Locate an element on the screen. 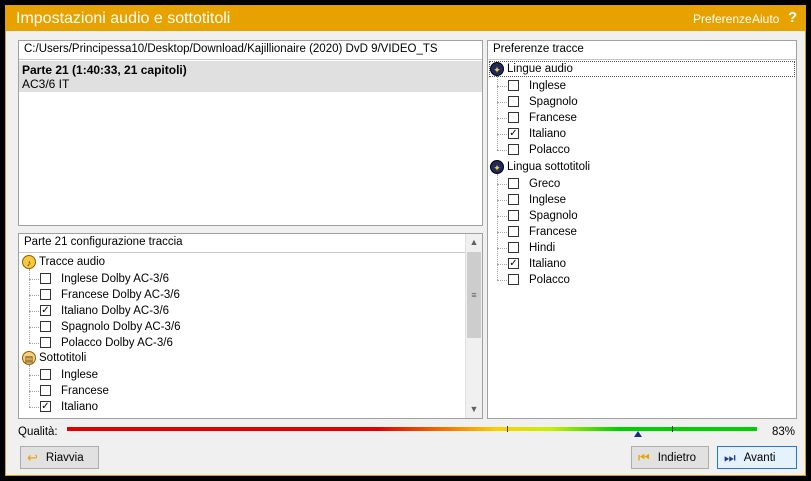 The width and height of the screenshot is (811, 481). subtitle-track-label: Francese is located at coordinates (85, 391).